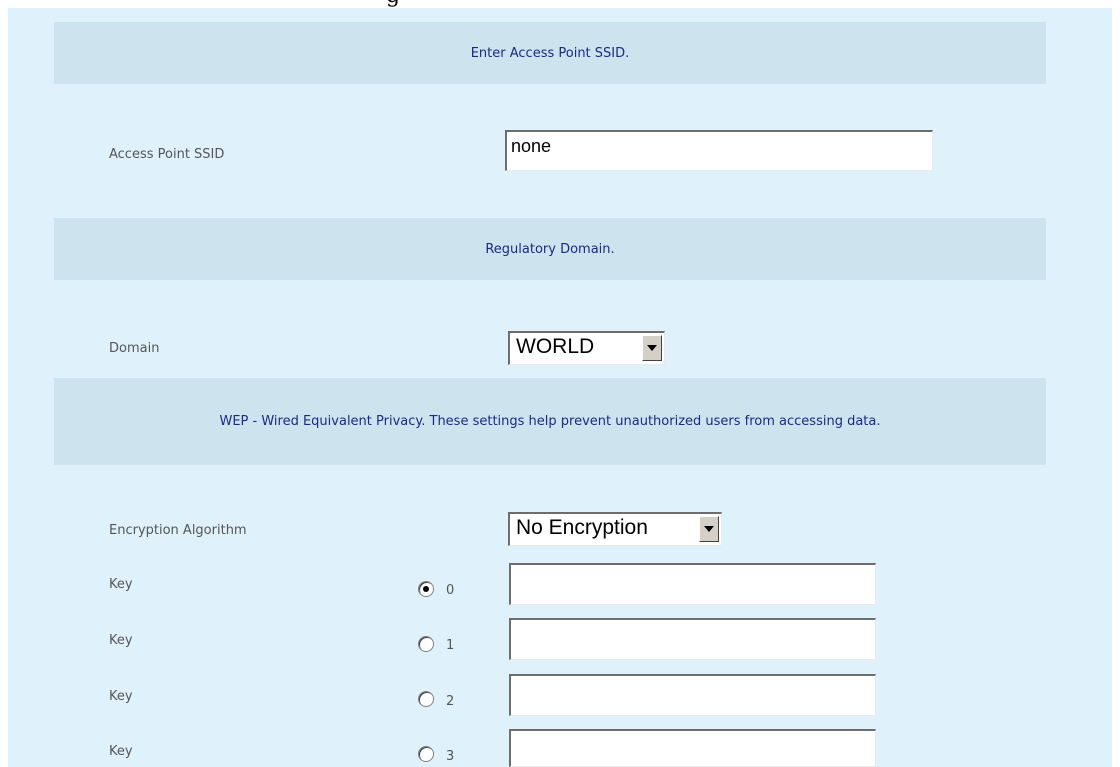  Describe the element at coordinates (167, 154) in the screenshot. I see `ssid-label: Access Point SSID` at that location.